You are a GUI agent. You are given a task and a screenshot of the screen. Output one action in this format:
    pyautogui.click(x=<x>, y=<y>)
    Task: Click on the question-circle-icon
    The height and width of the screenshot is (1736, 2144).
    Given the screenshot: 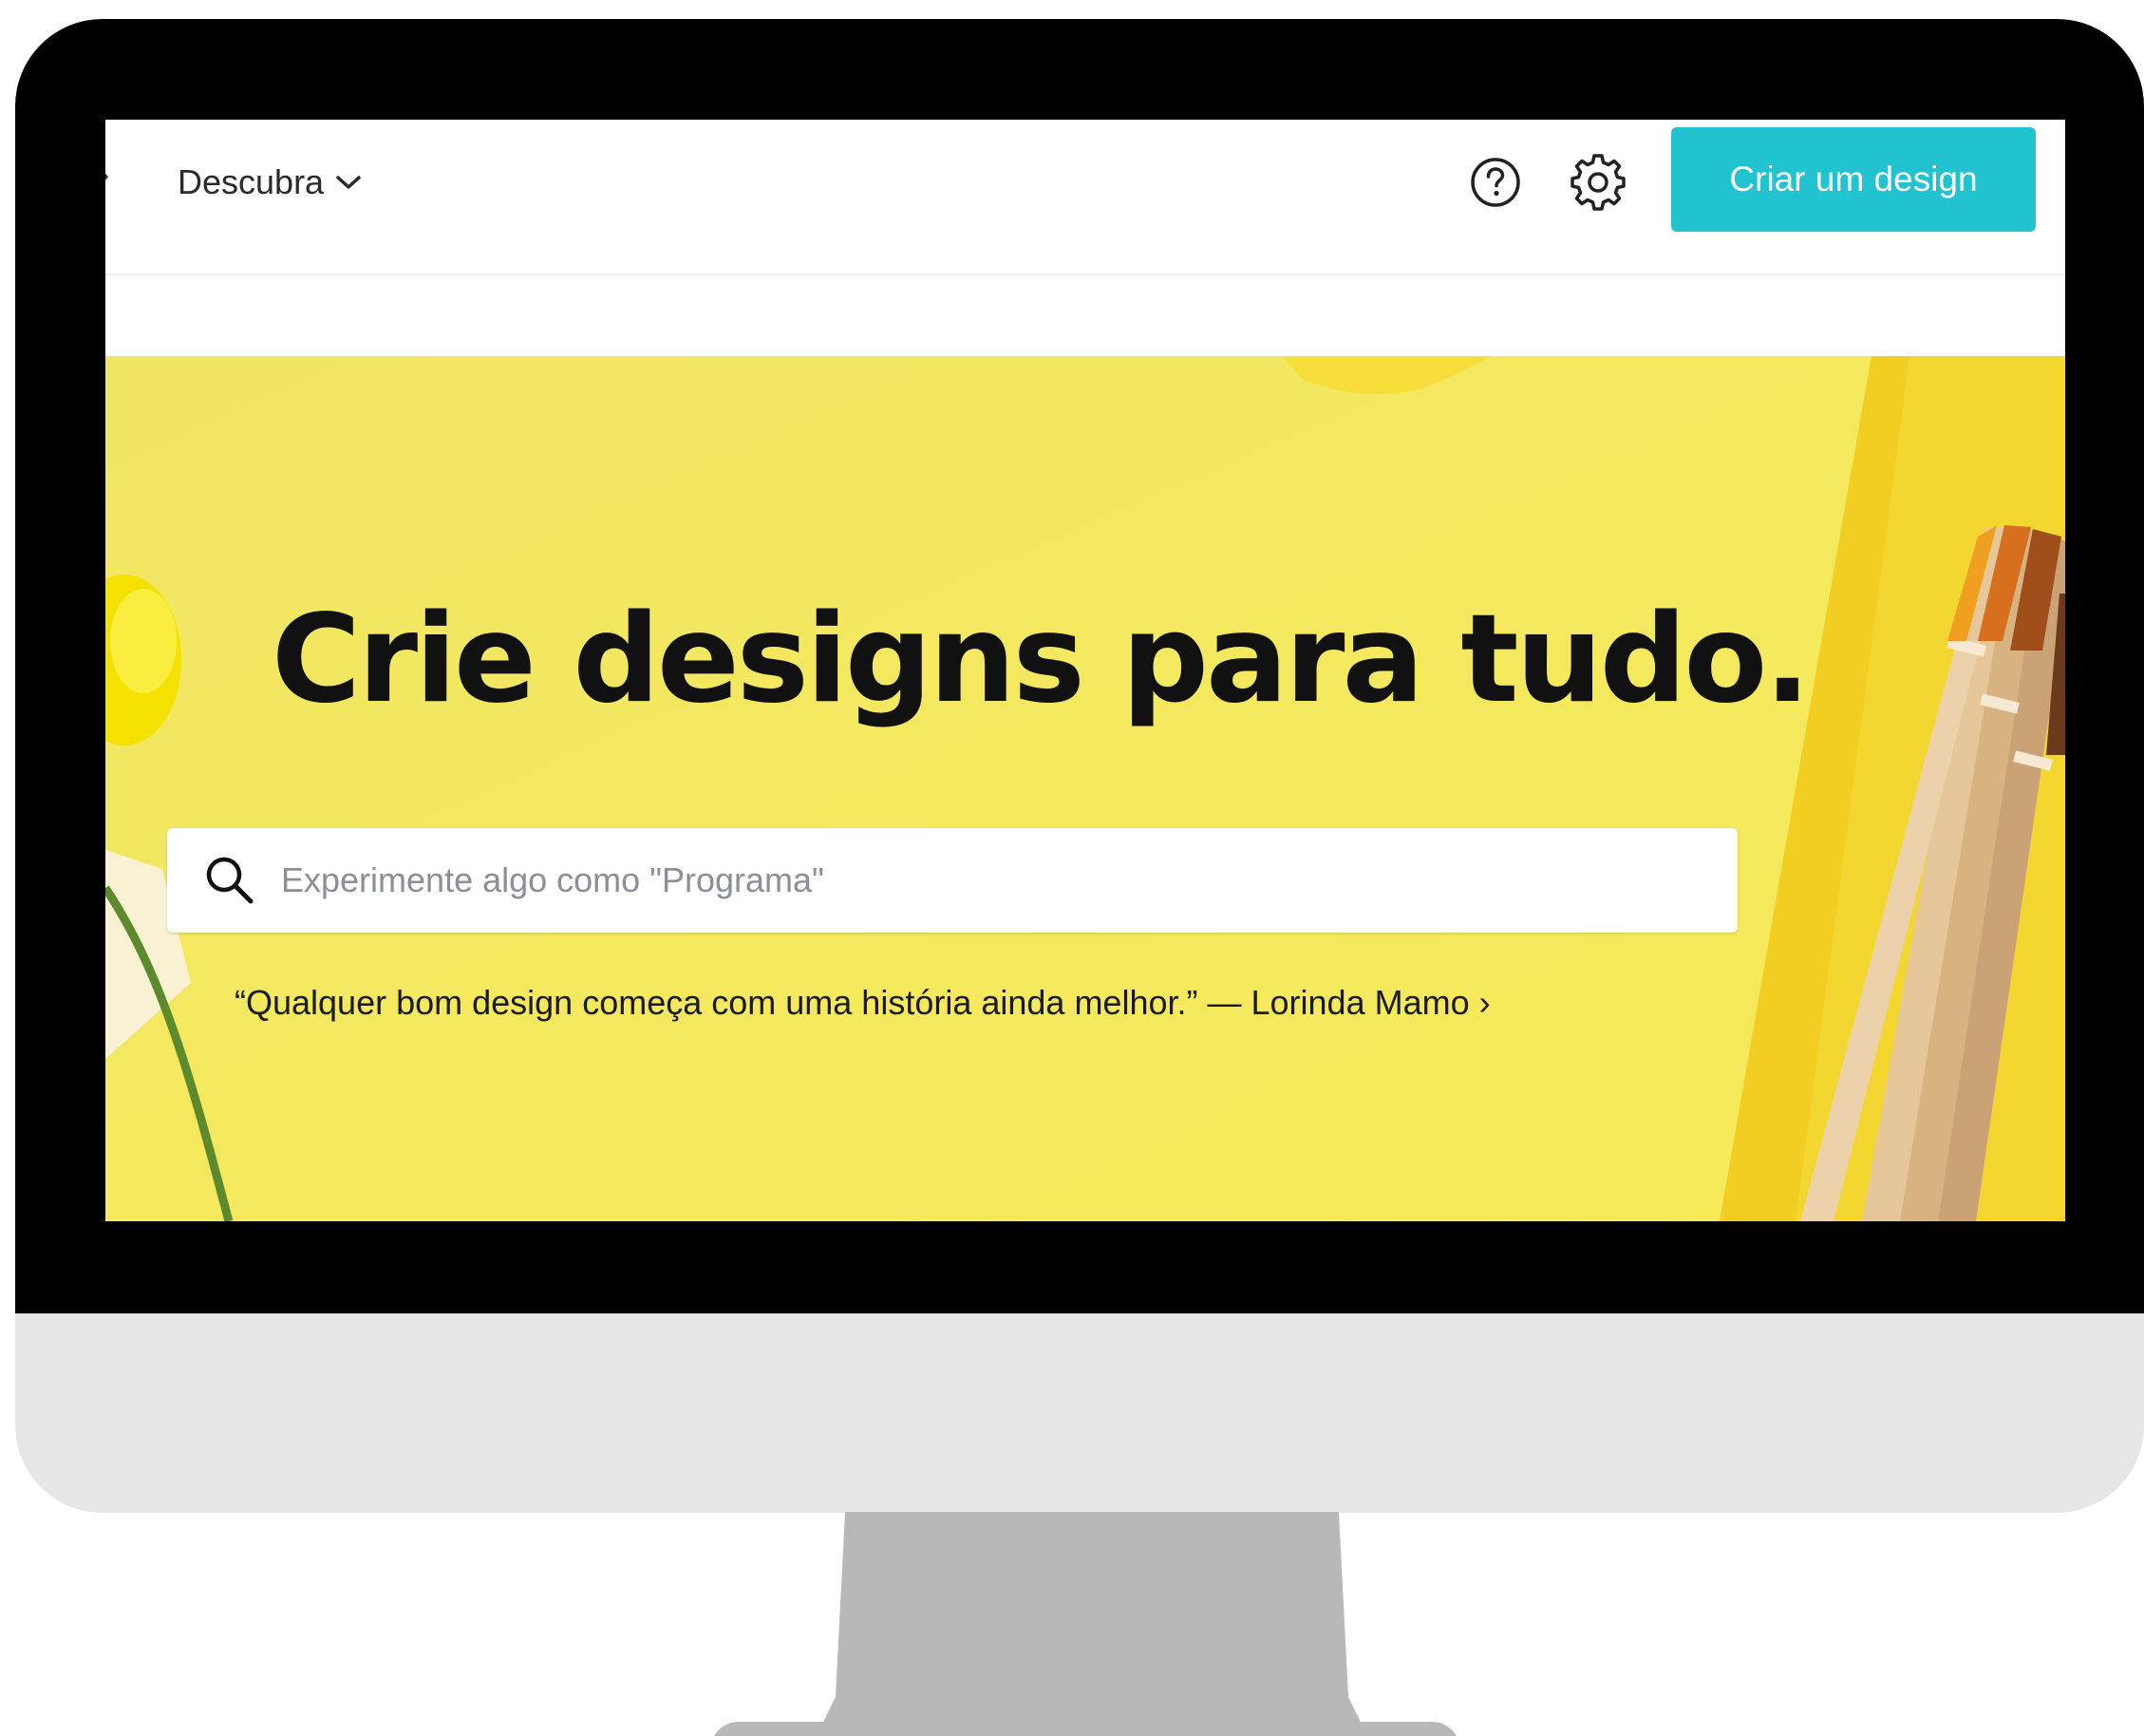 What is the action you would take?
    pyautogui.click(x=1495, y=182)
    